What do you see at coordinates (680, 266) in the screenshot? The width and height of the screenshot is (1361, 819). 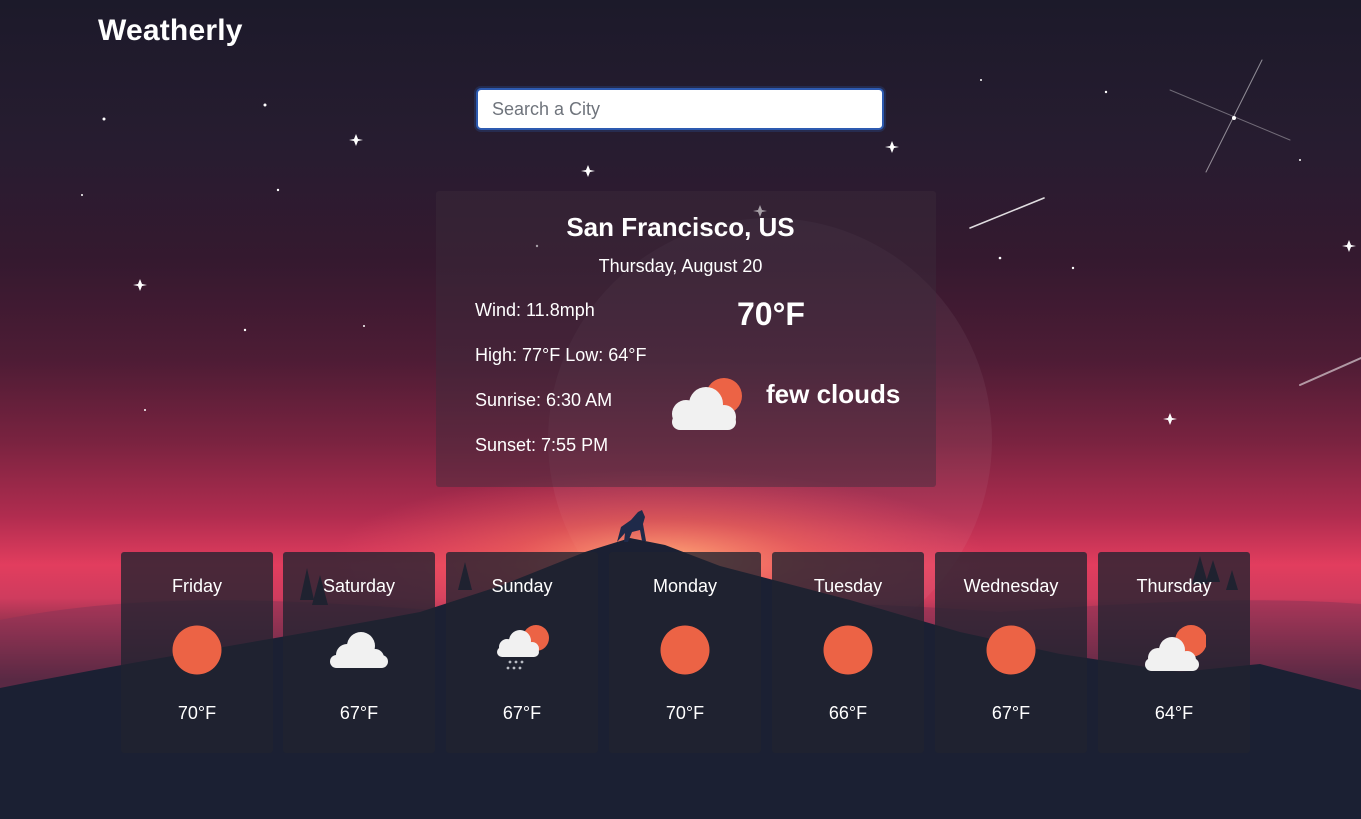 I see `current-date: Thursday, August 20` at bounding box center [680, 266].